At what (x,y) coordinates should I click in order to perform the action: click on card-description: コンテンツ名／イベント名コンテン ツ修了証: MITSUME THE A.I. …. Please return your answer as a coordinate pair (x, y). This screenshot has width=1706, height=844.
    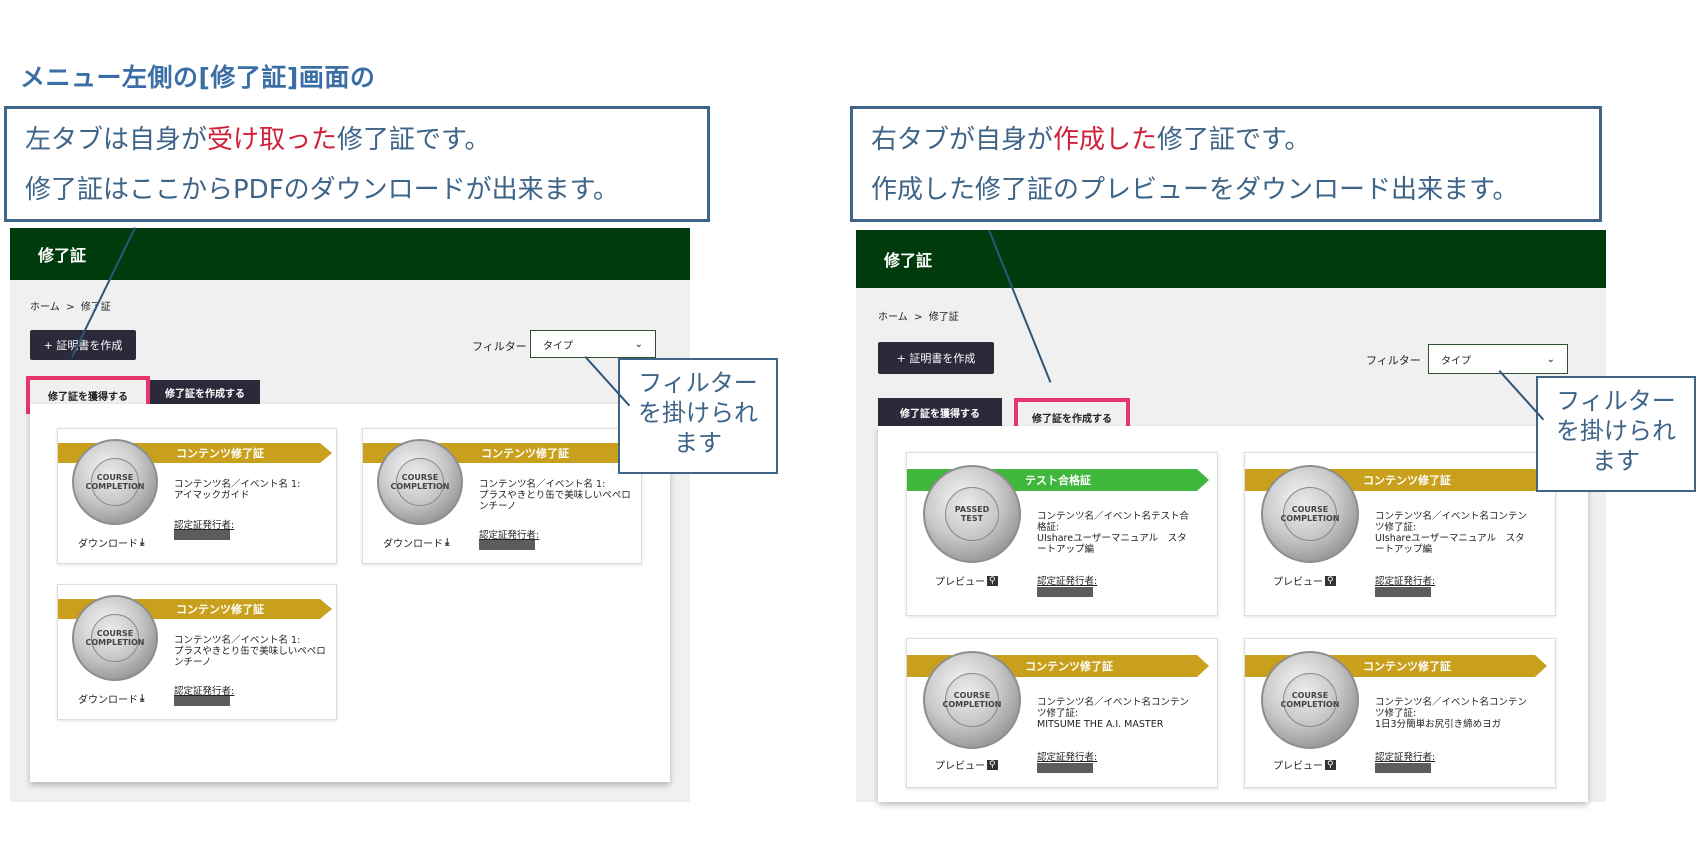
    Looking at the image, I should click on (1113, 713).